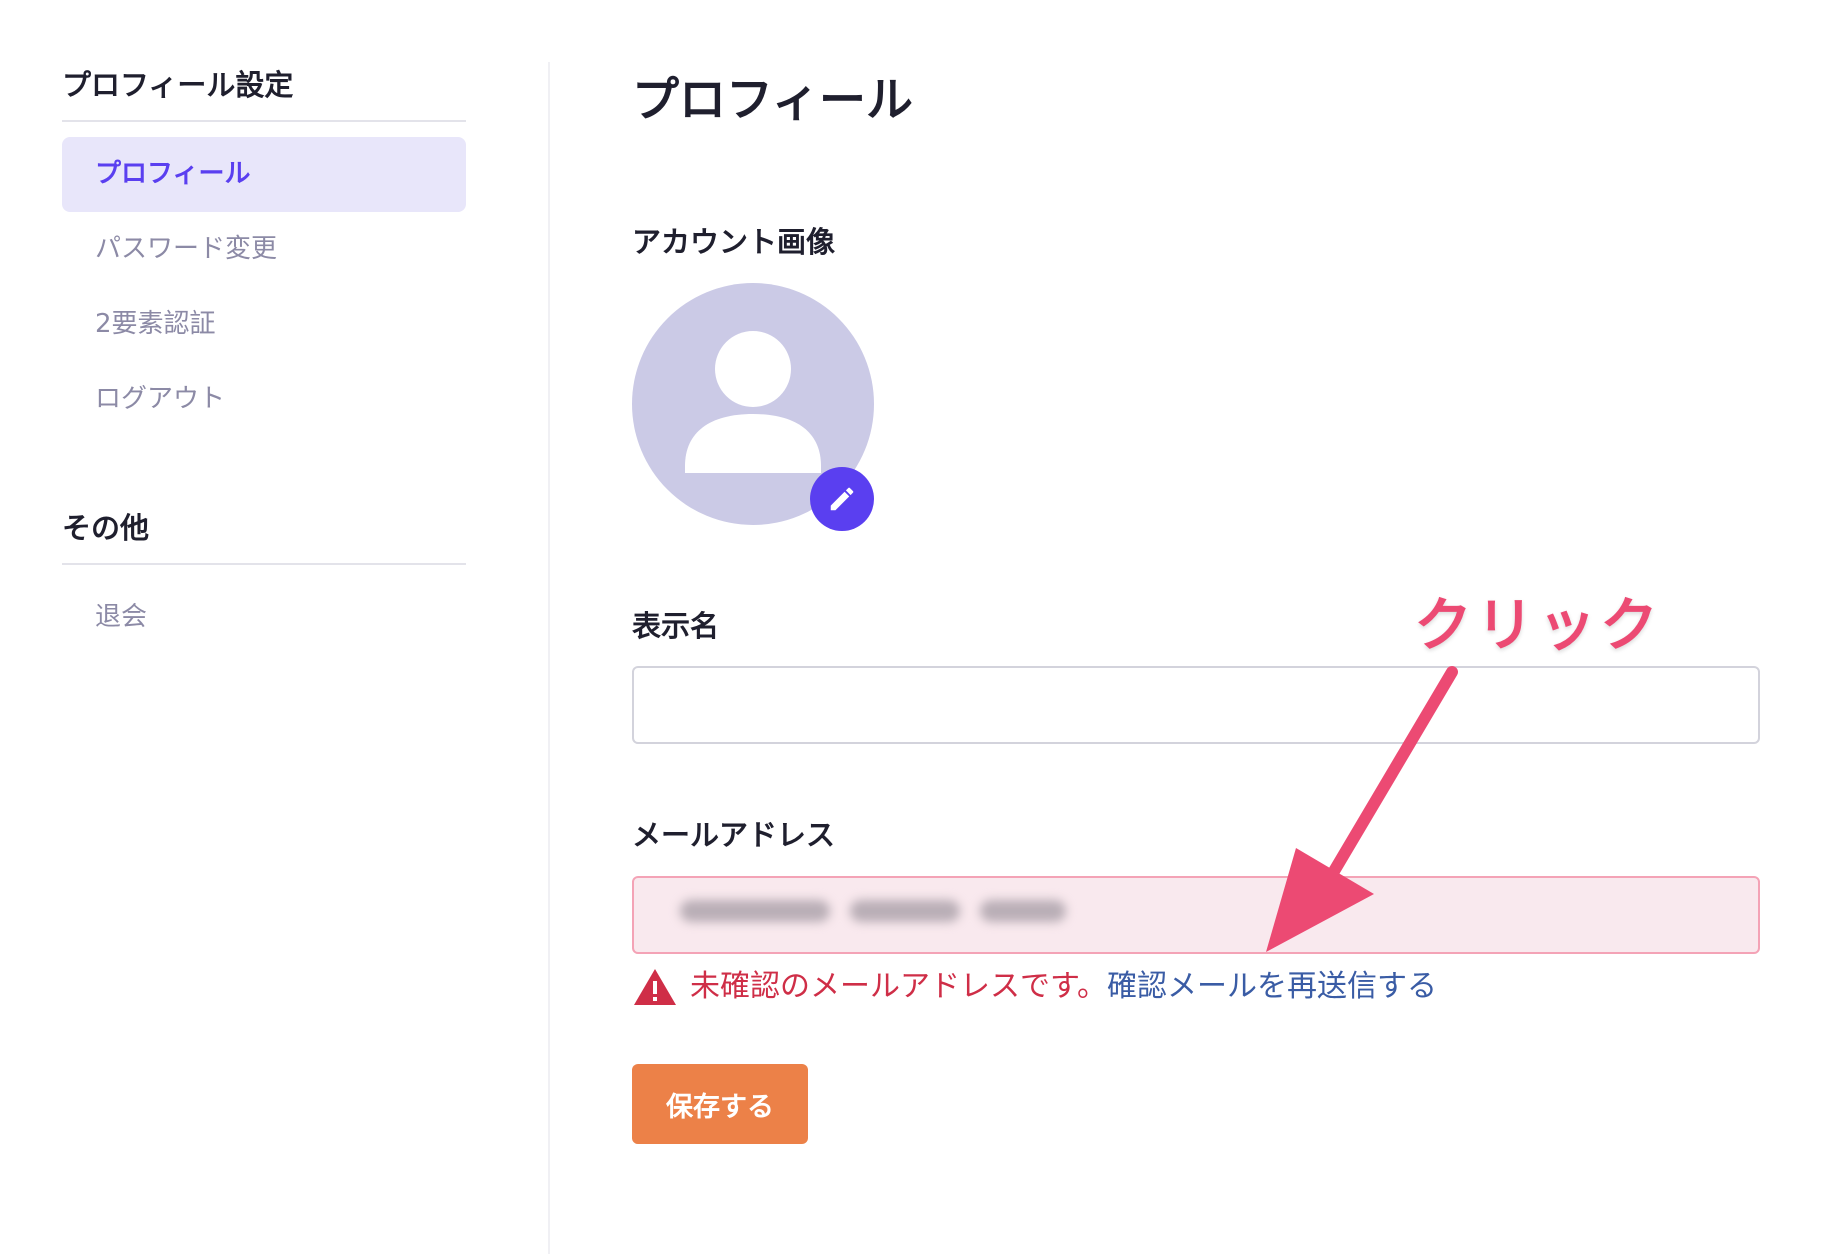 This screenshot has height=1254, width=1832. I want to click on vertical-divider, so click(549, 658).